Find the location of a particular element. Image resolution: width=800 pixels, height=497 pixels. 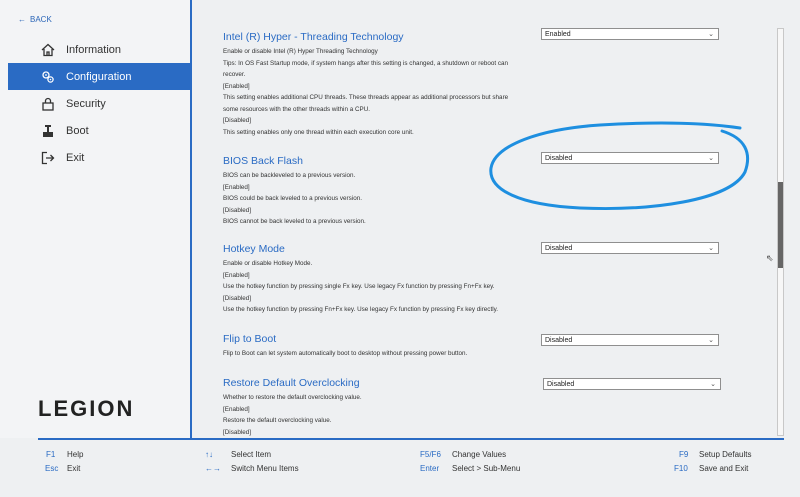

sidebar-item-label: Security is located at coordinates (86, 103).